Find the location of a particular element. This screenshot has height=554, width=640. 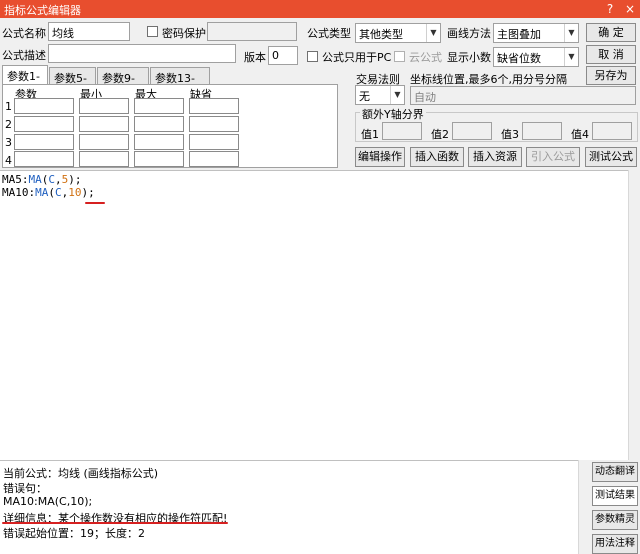

version-label: 版本 is located at coordinates (255, 57).